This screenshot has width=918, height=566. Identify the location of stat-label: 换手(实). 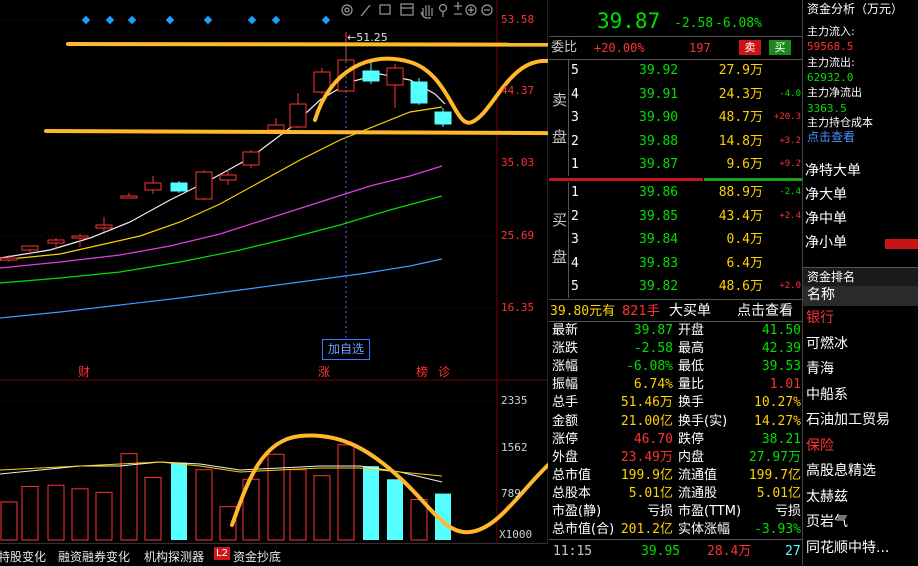
(703, 421).